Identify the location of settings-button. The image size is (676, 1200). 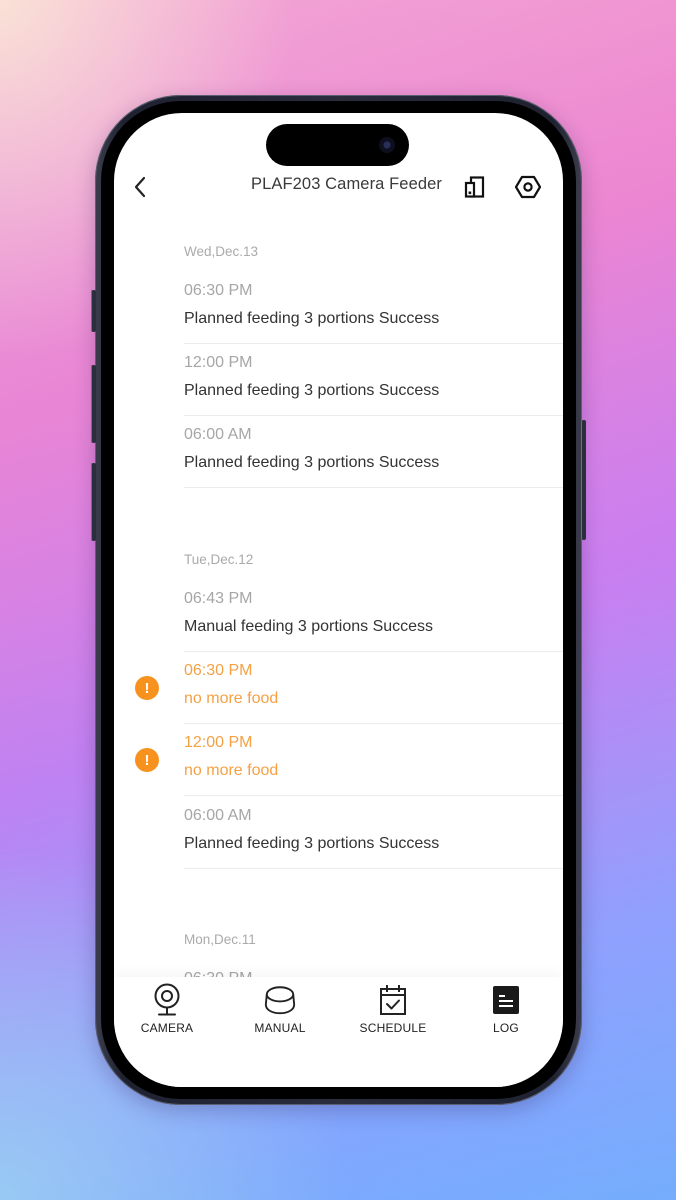
(528, 187).